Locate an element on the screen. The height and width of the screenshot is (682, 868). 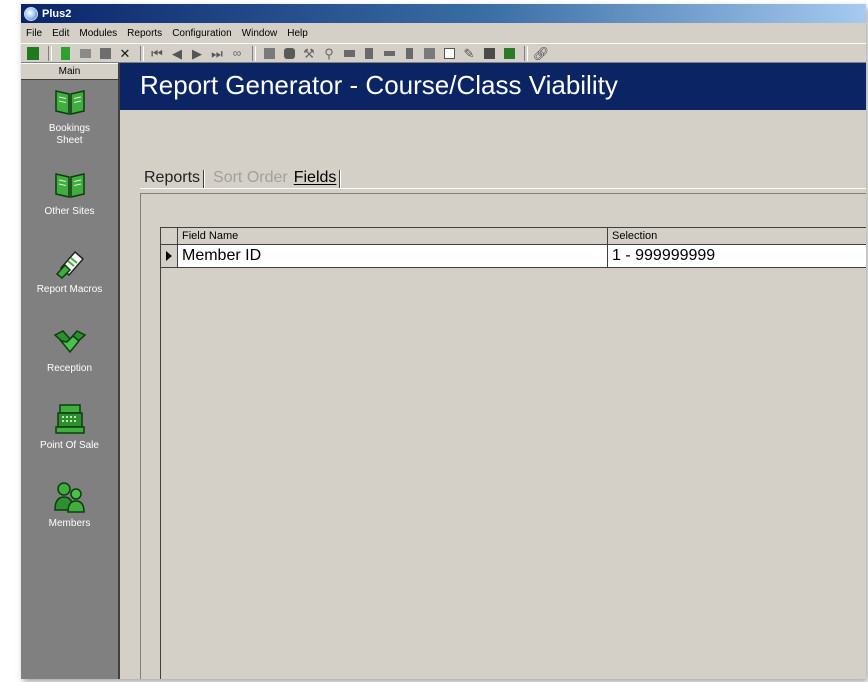
save-icon is located at coordinates (105, 53).